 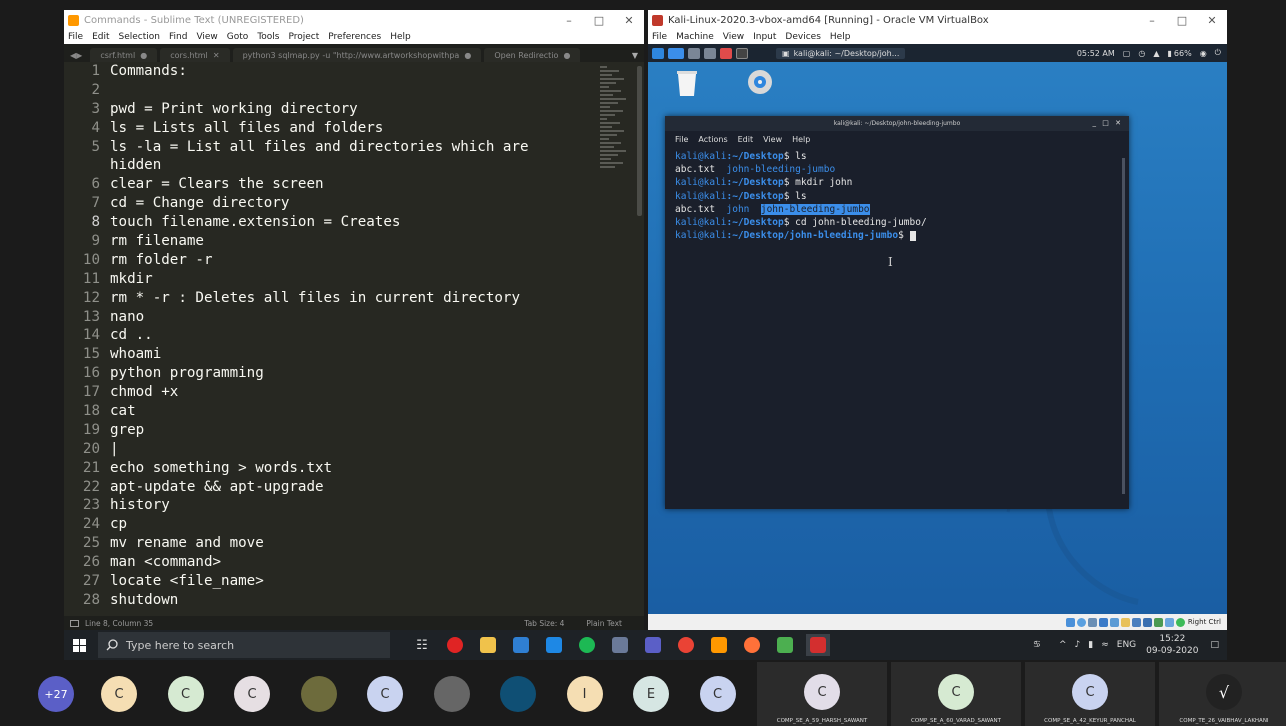 What do you see at coordinates (1096, 123) in the screenshot?
I see `terminal-minimize-icon: _` at bounding box center [1096, 123].